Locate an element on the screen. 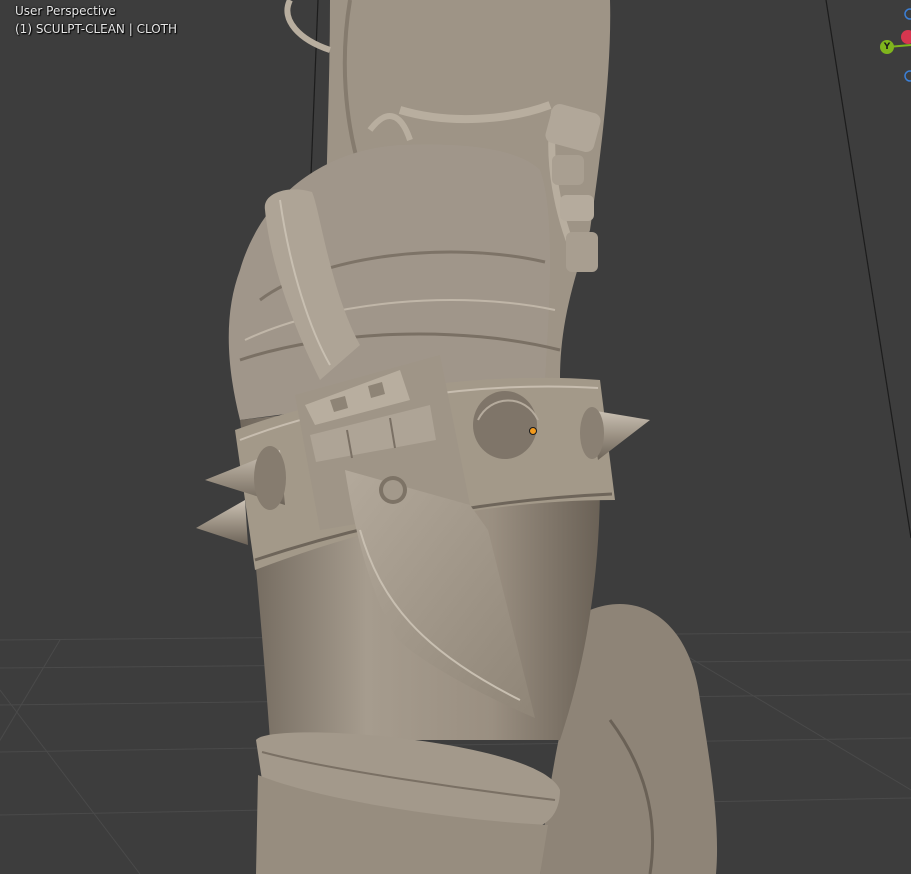 This screenshot has height=874, width=911. knee-band is located at coordinates (408, 803).